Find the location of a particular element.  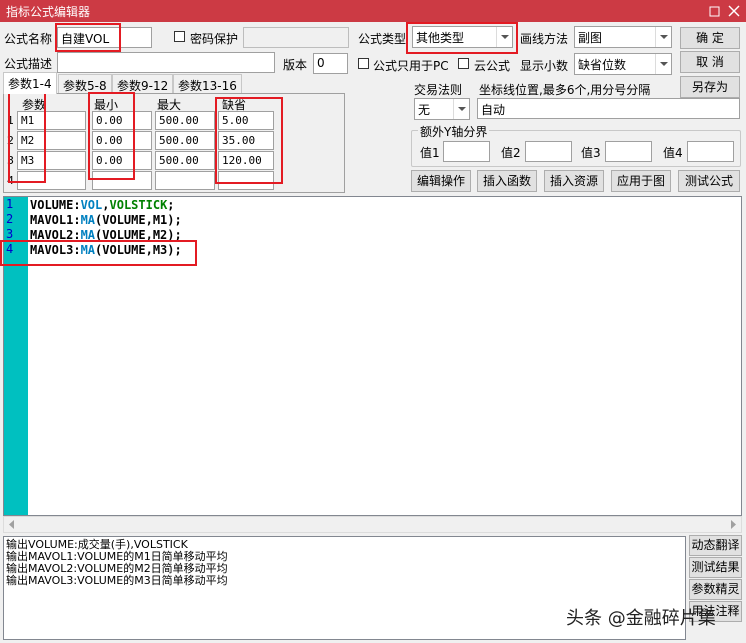

tab-params-1-4: 参数1-4 is located at coordinates (30, 83).